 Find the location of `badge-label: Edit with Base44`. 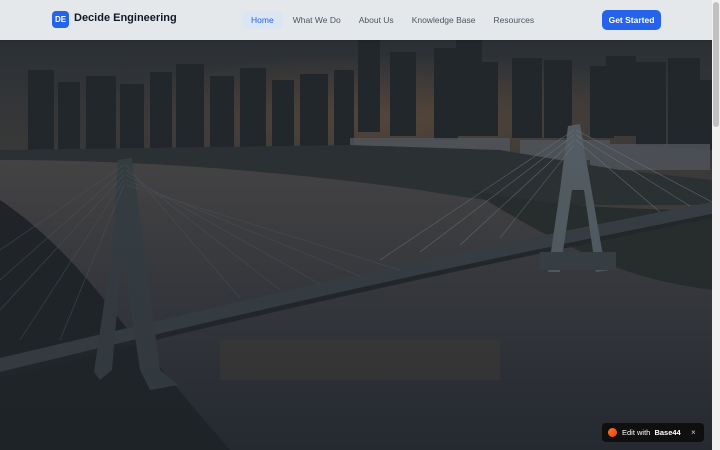

badge-label: Edit with Base44 is located at coordinates (651, 432).